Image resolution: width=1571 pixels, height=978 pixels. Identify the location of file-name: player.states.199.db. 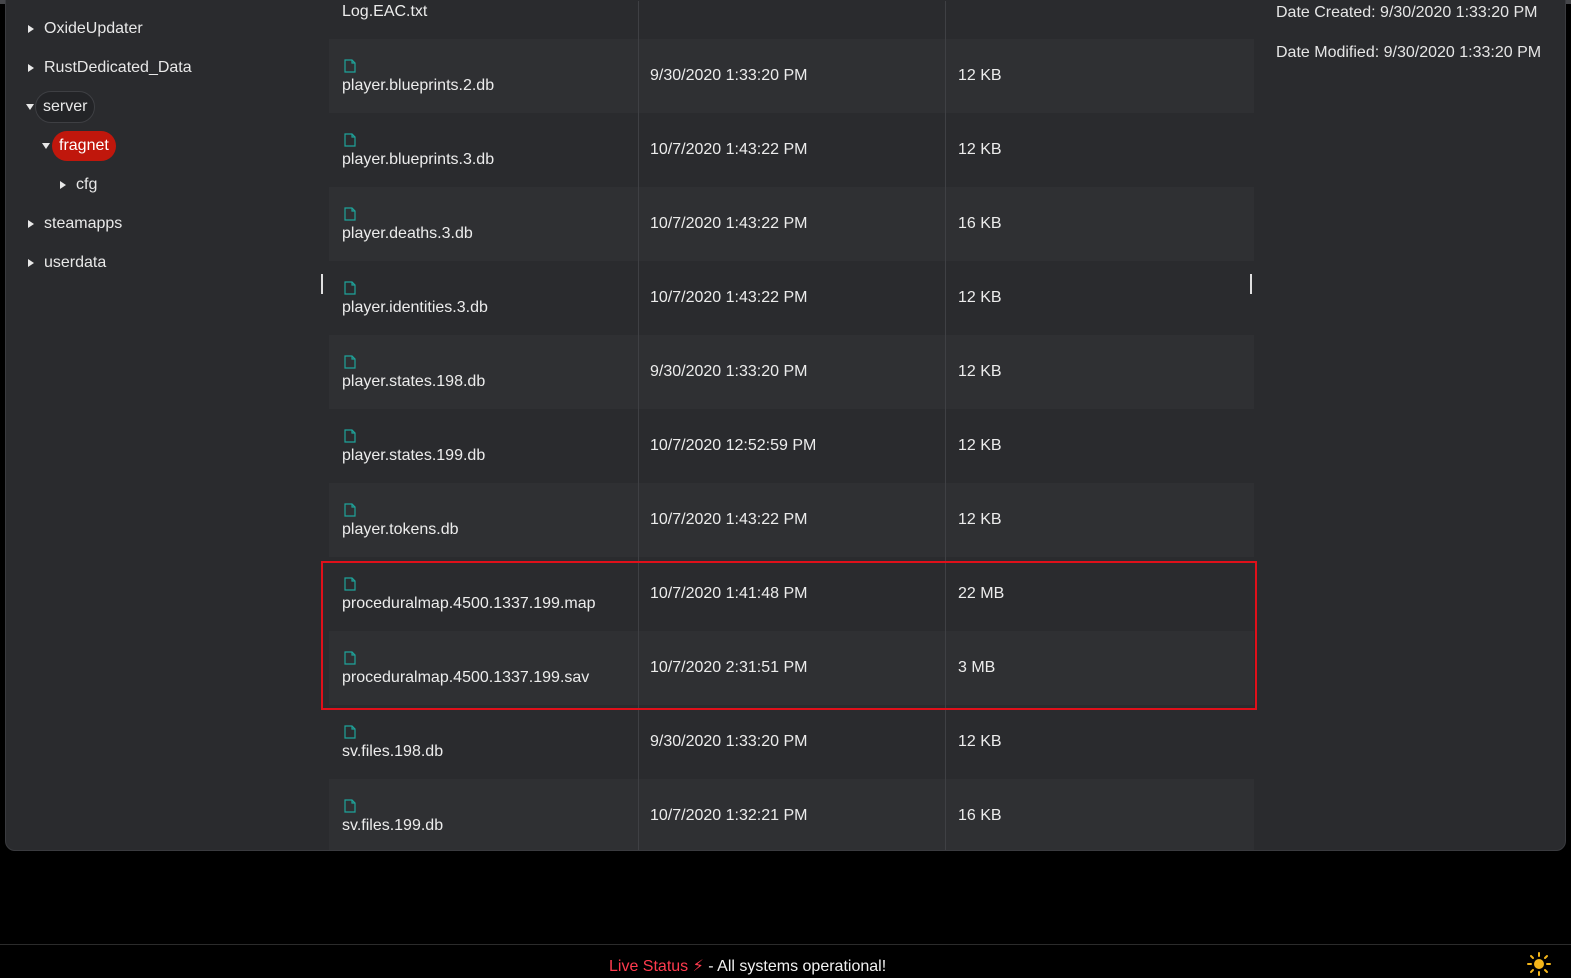
(414, 455).